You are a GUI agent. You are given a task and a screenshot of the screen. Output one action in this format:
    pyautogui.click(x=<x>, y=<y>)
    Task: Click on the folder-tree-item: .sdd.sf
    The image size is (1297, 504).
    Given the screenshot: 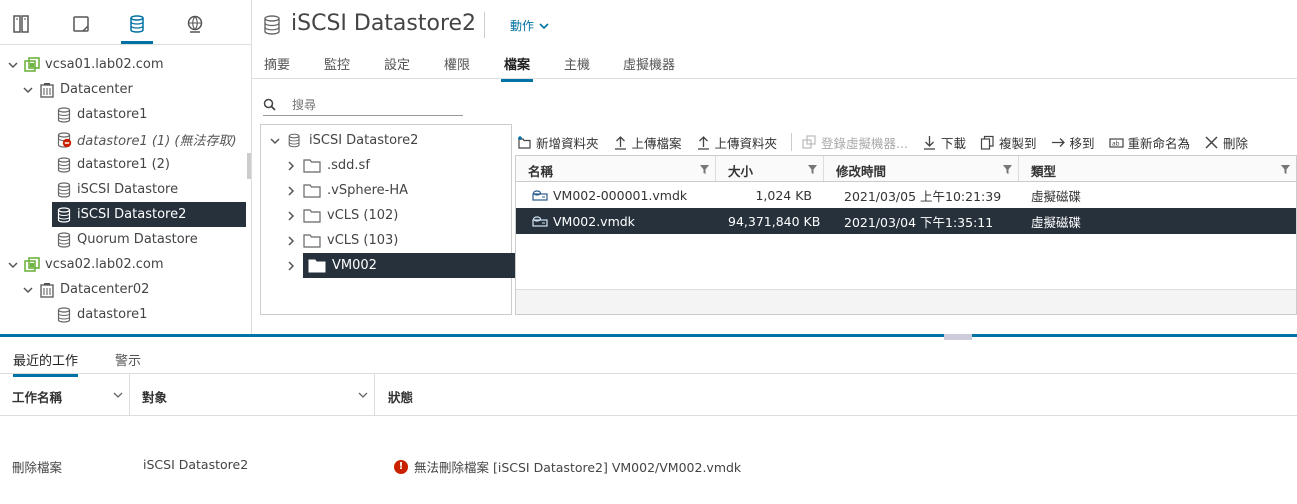 What is the action you would take?
    pyautogui.click(x=327, y=165)
    